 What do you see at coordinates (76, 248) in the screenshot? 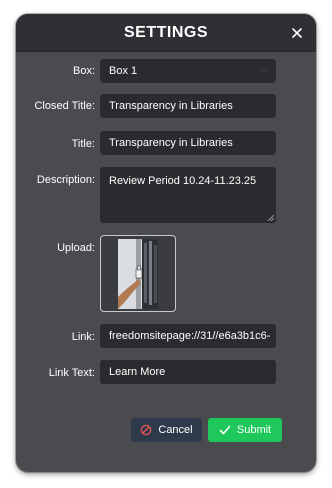
I see `upload-label: Upload:` at bounding box center [76, 248].